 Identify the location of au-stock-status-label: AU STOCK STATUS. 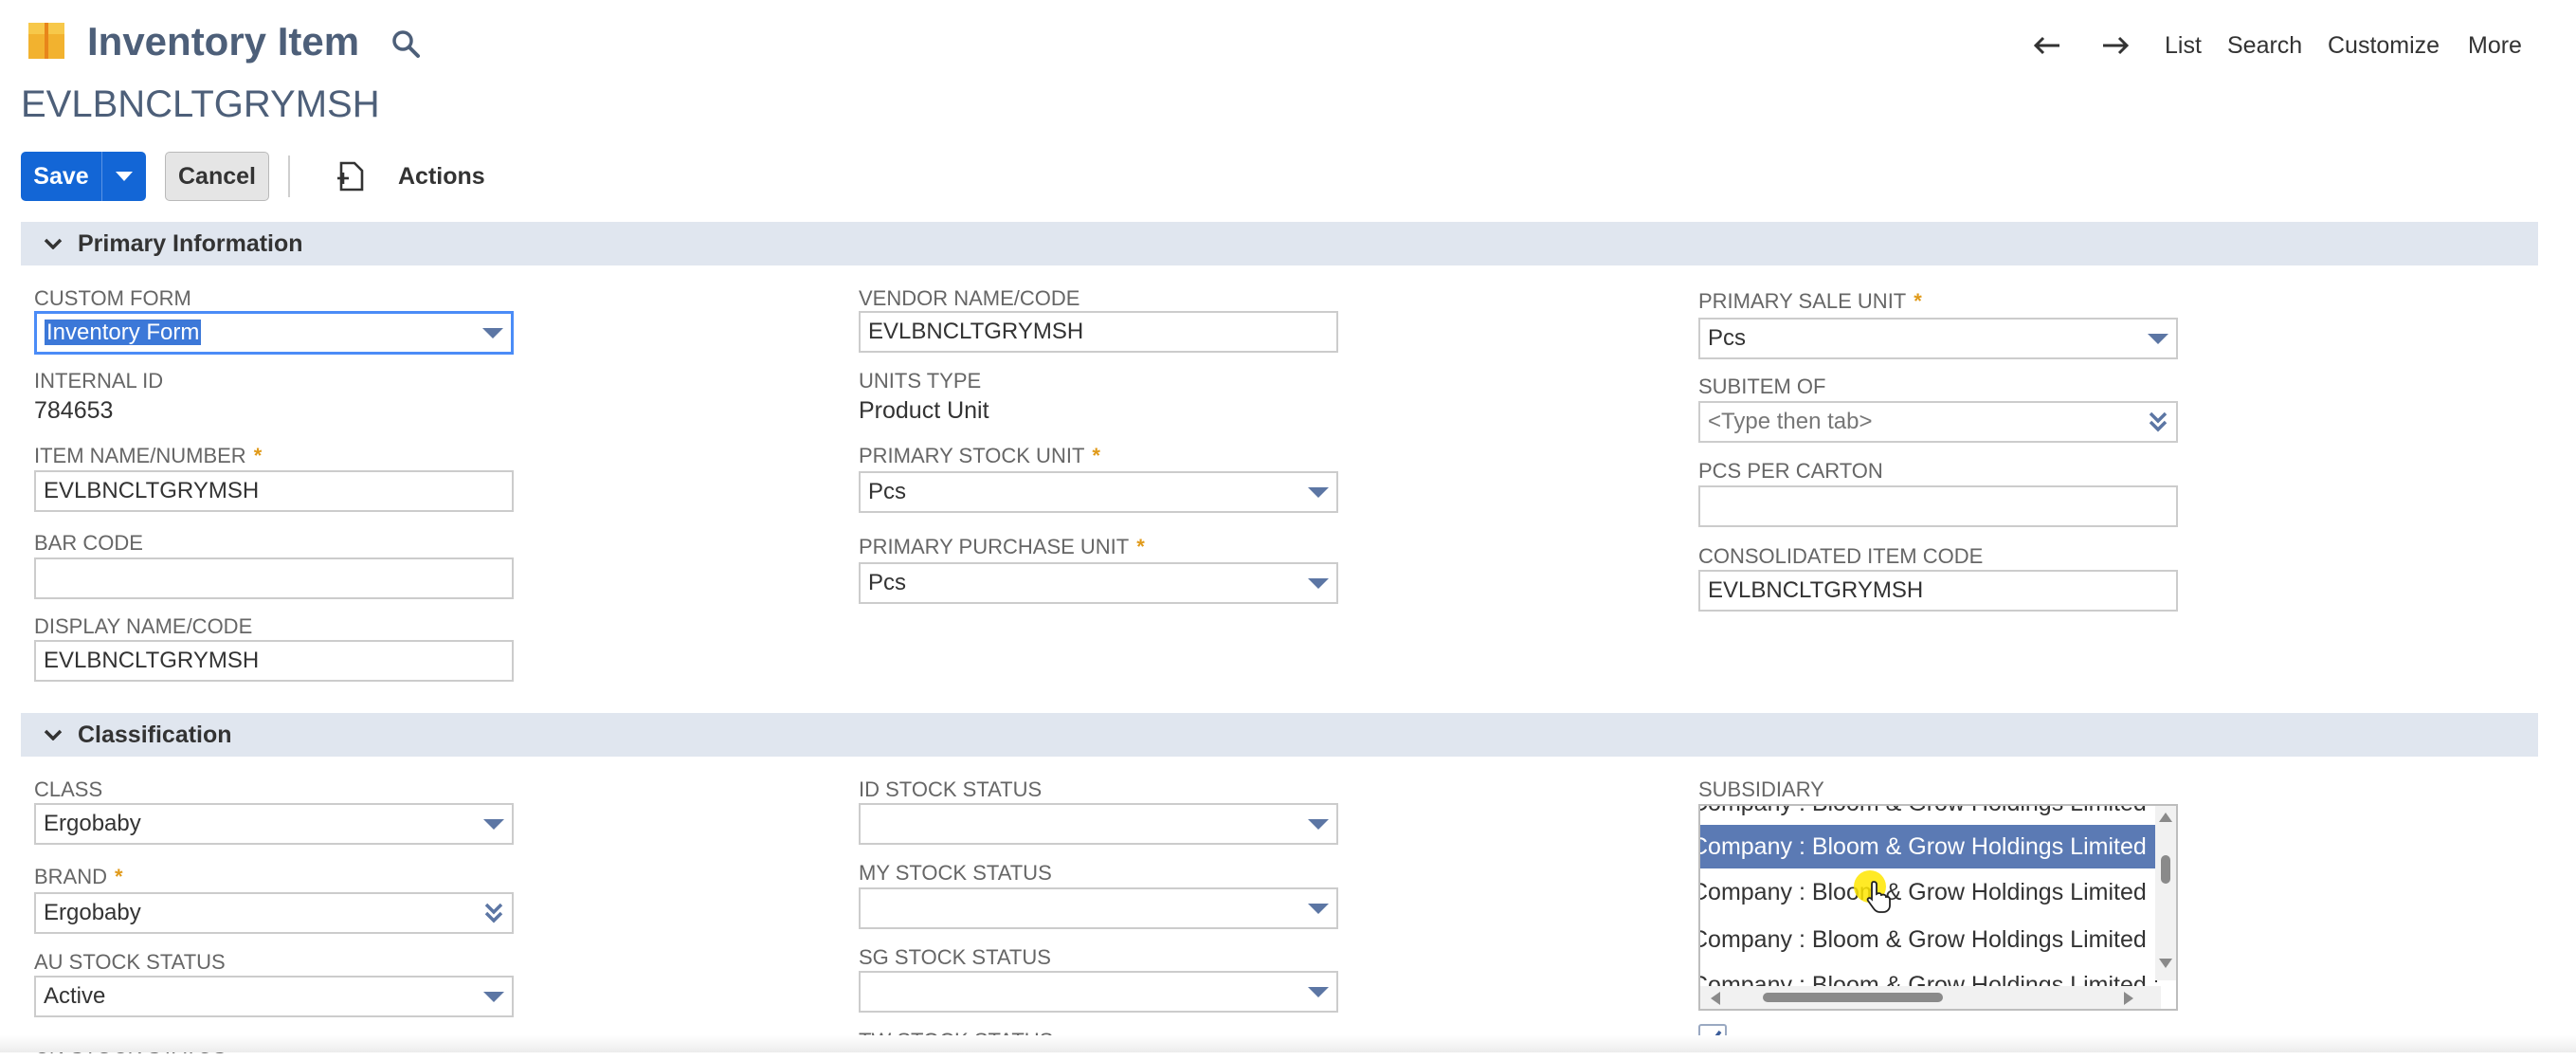
(130, 962).